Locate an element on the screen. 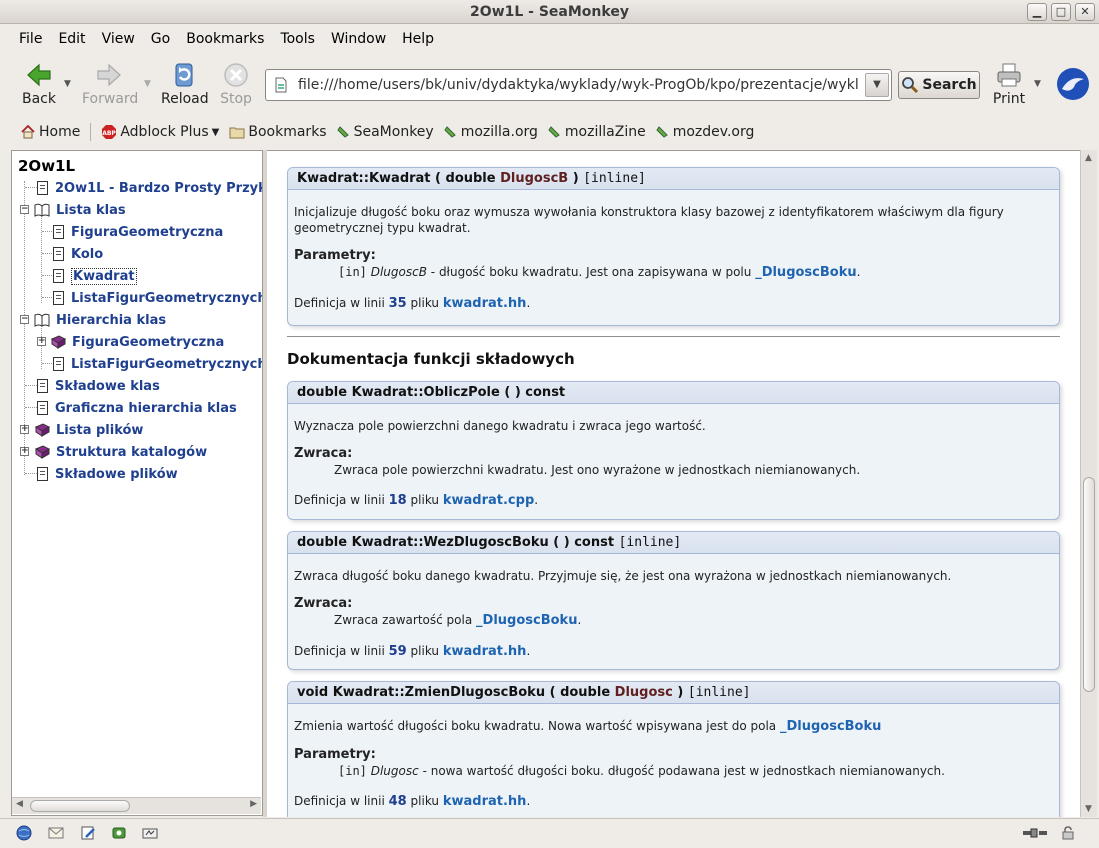 Image resolution: width=1099 pixels, height=848 pixels. chat-icon is located at coordinates (119, 833).